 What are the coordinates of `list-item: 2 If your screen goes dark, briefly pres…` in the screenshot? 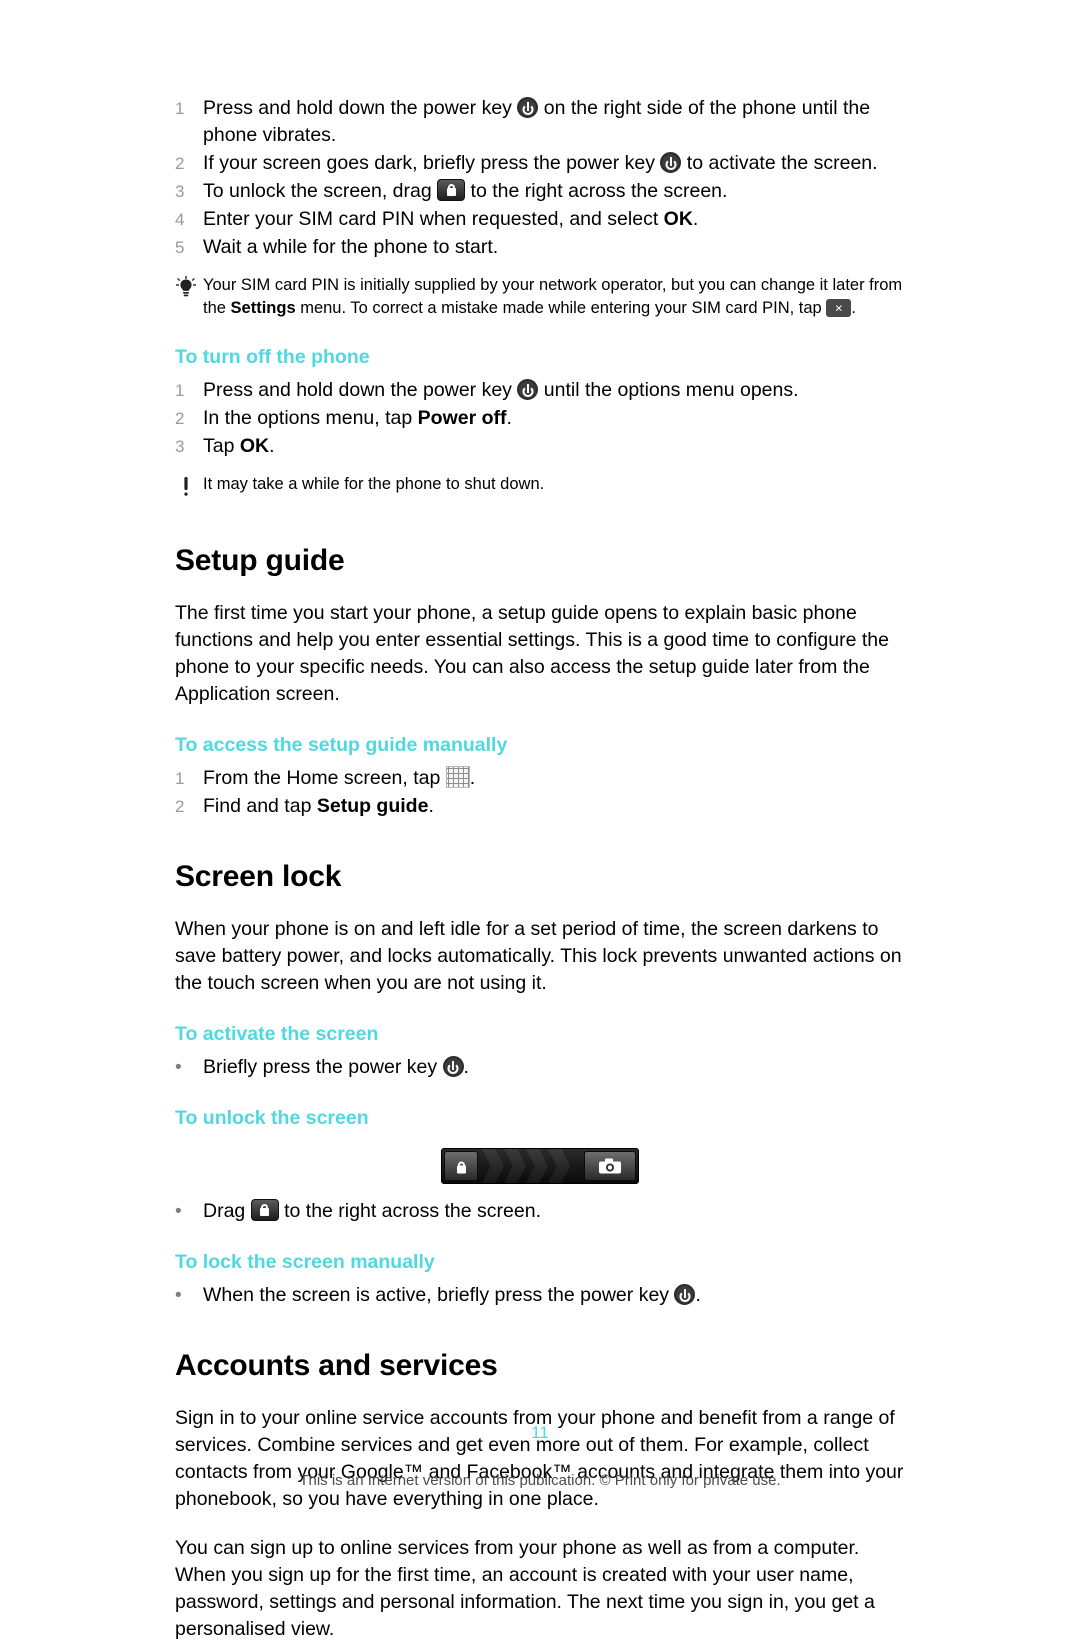 It's located at (540, 163).